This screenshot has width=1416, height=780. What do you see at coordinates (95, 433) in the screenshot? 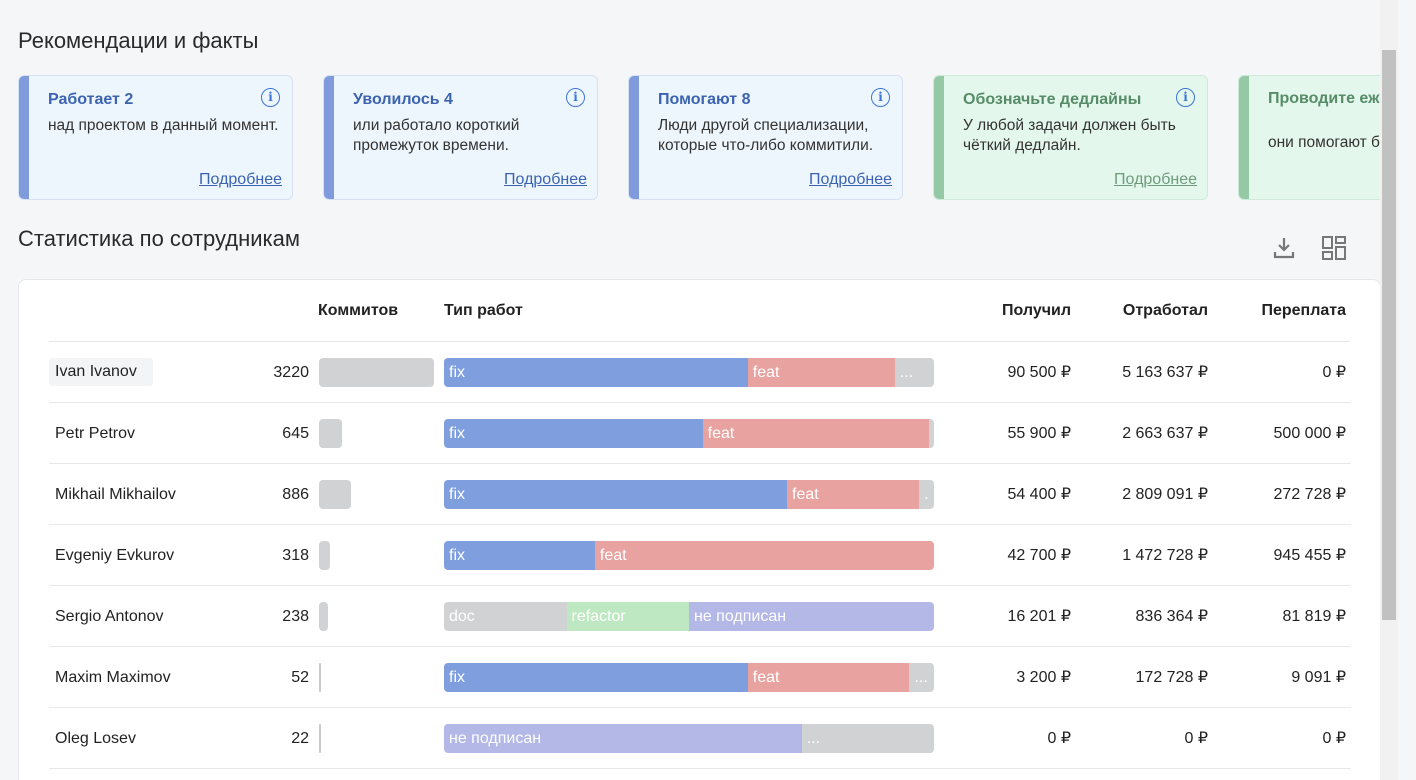
I see `employee-name: Petr Petrov` at bounding box center [95, 433].